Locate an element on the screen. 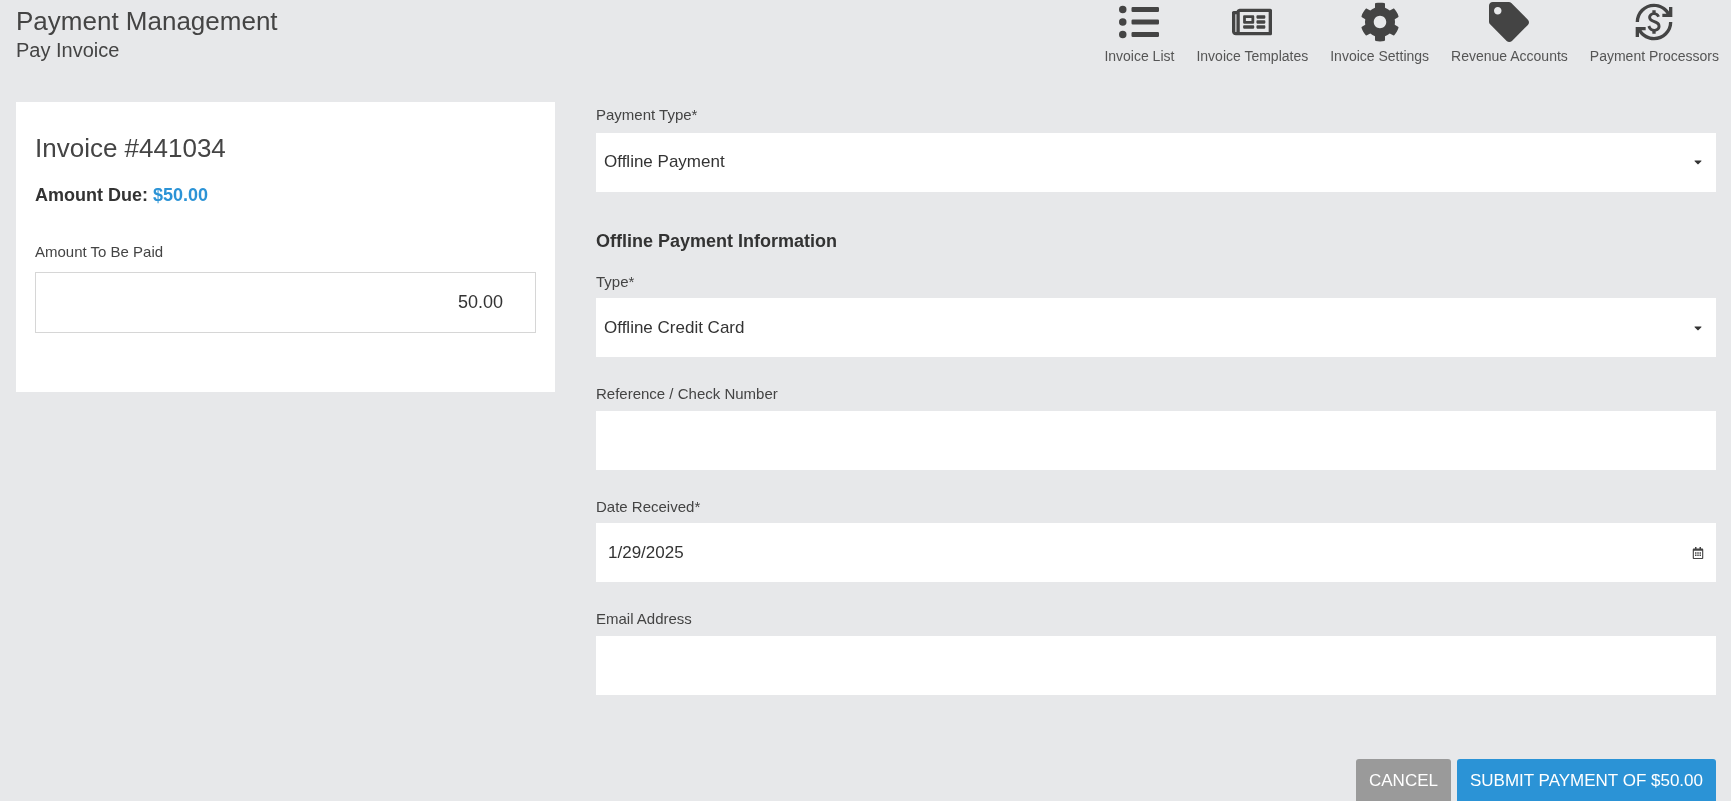  field-label: Date Received* is located at coordinates (649, 506).